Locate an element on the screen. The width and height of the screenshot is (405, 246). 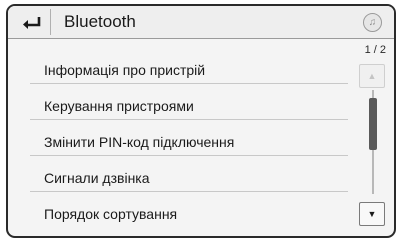
page-indicator: 1 / 2 is located at coordinates (375, 50).